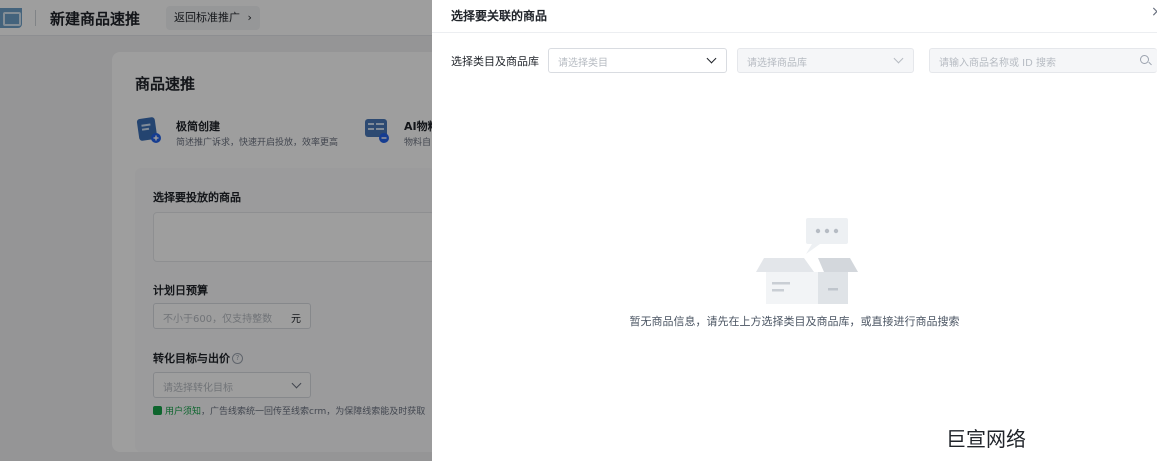 This screenshot has height=461, width=1157. I want to click on search-placeholder: 请输入商品名称或 ID 搜索, so click(998, 63).